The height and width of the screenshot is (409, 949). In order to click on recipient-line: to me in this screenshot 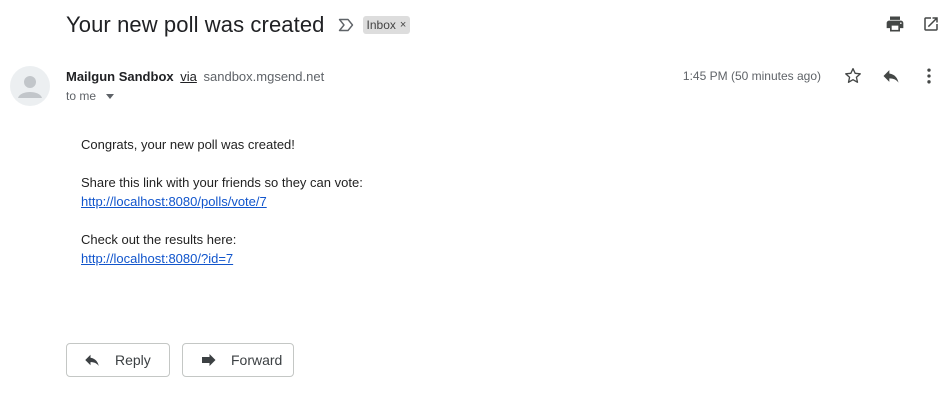, I will do `click(90, 96)`.